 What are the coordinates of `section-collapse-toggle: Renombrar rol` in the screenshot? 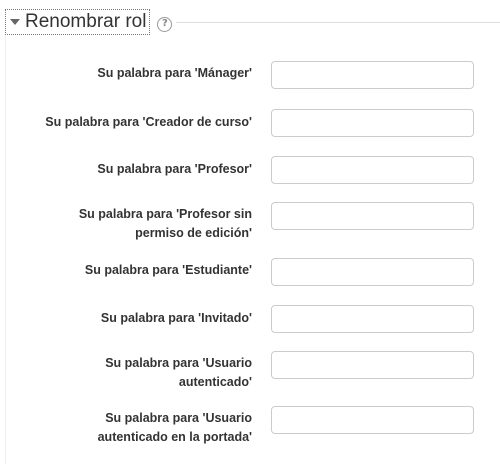 It's located at (78, 22).